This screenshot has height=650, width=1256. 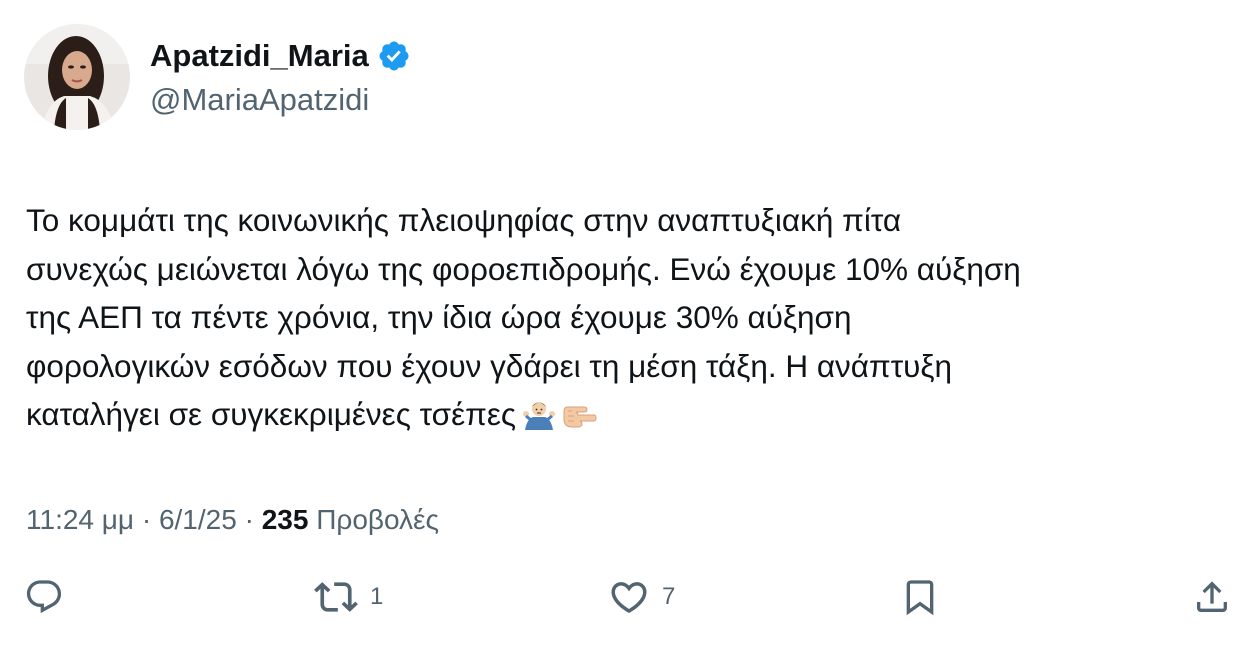 I want to click on retweet-button: 1, so click(x=348, y=597).